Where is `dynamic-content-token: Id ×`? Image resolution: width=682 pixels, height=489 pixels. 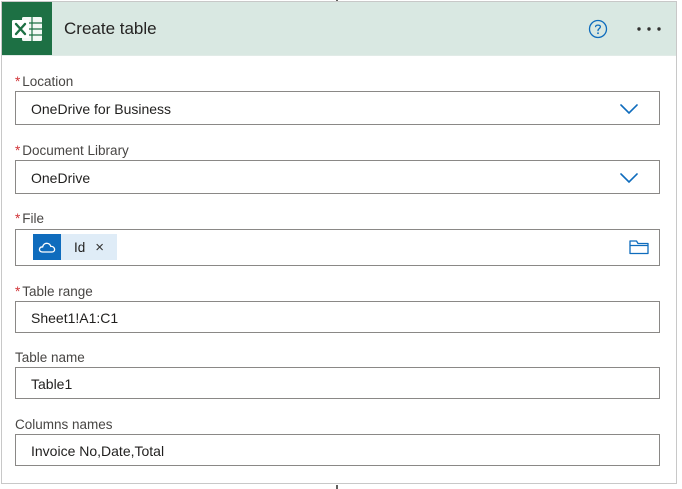 dynamic-content-token: Id × is located at coordinates (75, 247).